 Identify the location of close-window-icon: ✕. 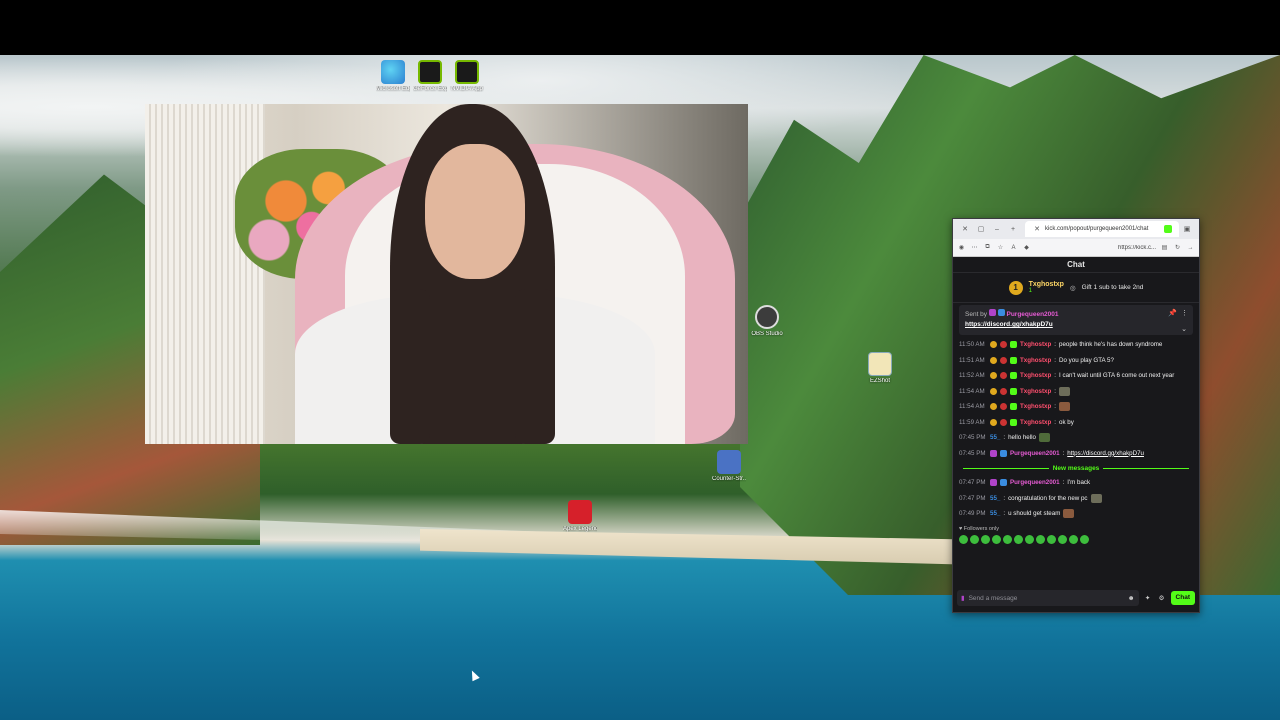
(965, 229).